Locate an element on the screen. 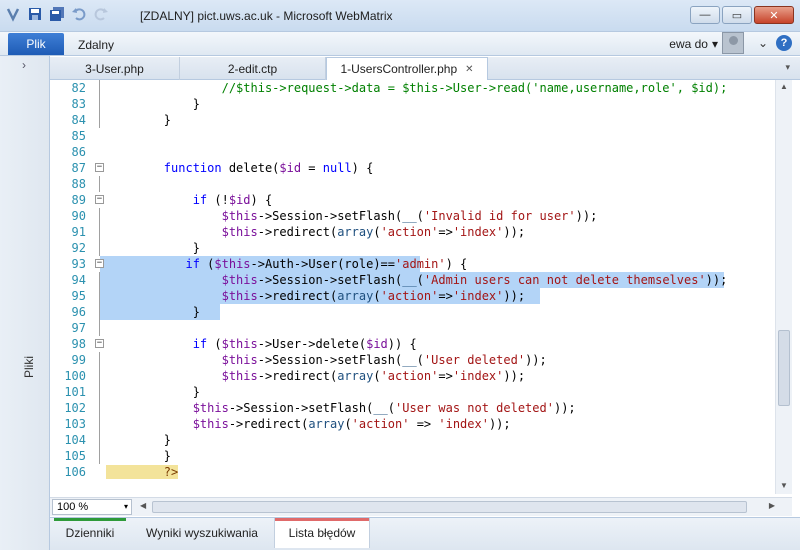  line-number: 93 is located at coordinates (78, 264).